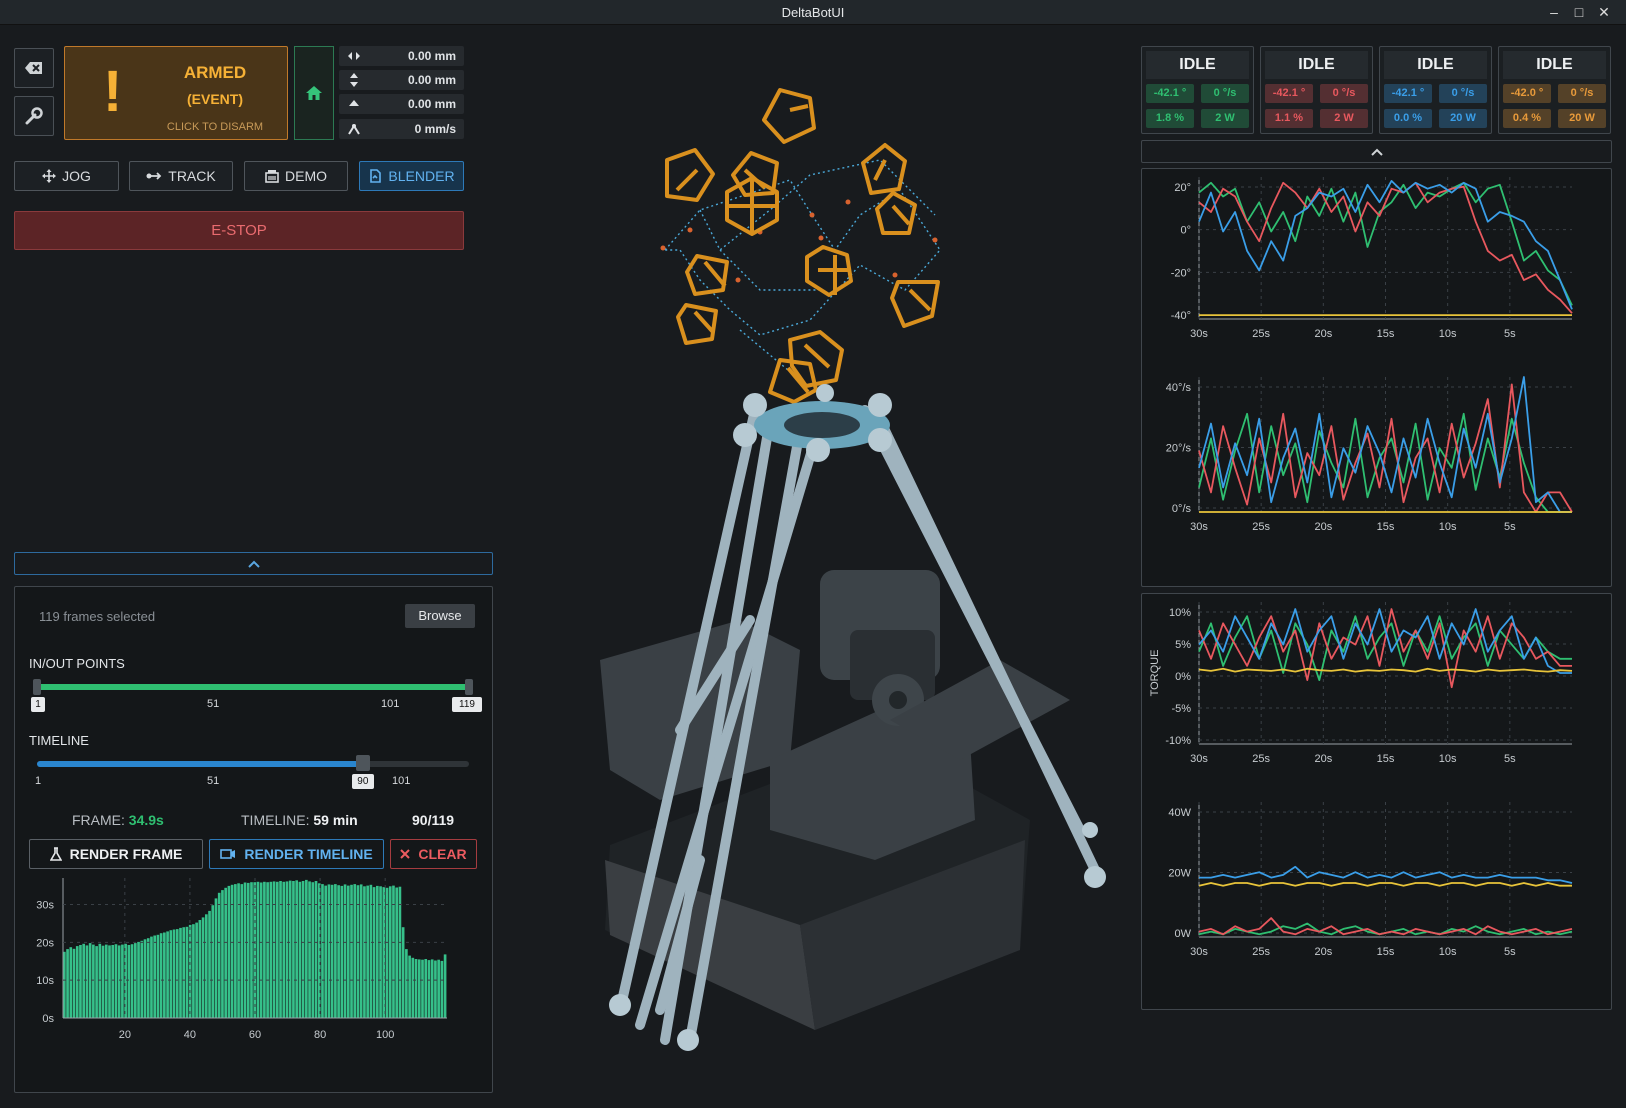 This screenshot has height=1108, width=1626. What do you see at coordinates (354, 103) in the screenshot?
I see `z-axis-icon` at bounding box center [354, 103].